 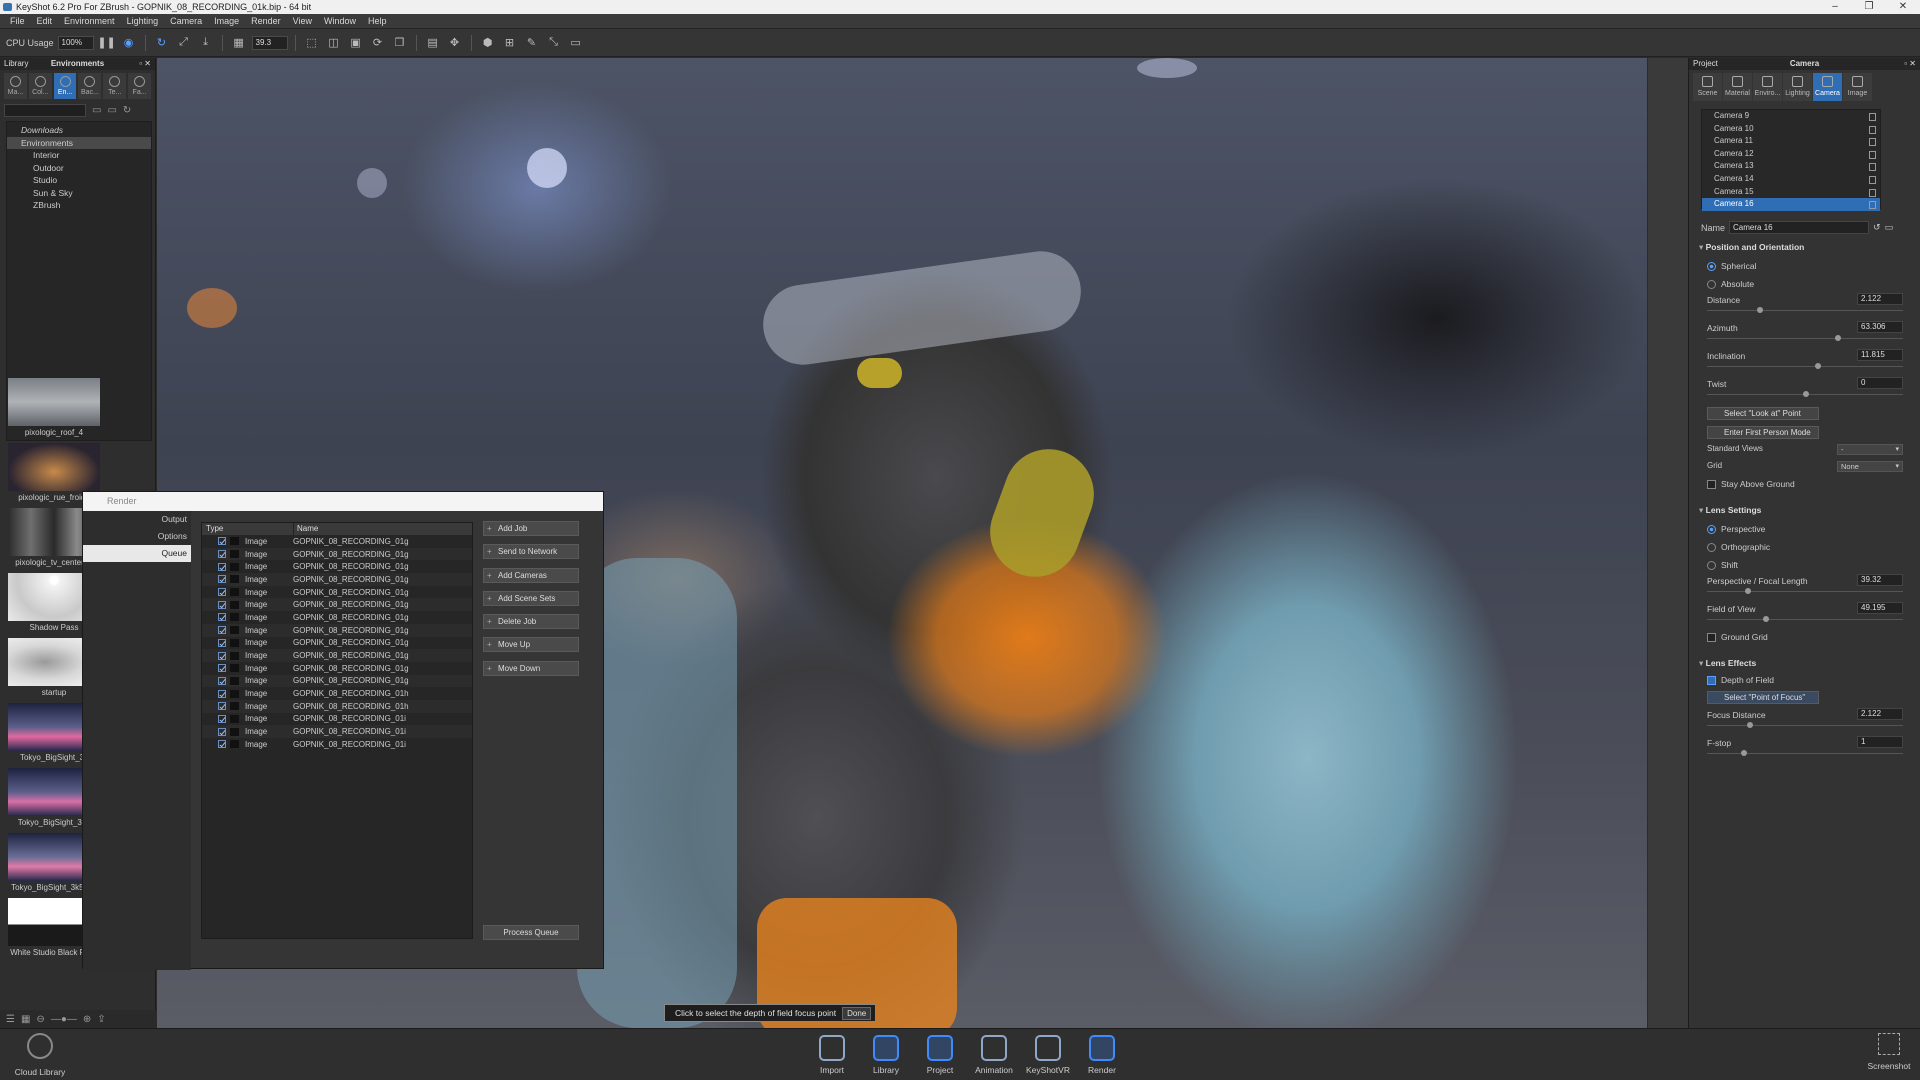 I want to click on slider-value: 63.306, so click(x=1880, y=327).